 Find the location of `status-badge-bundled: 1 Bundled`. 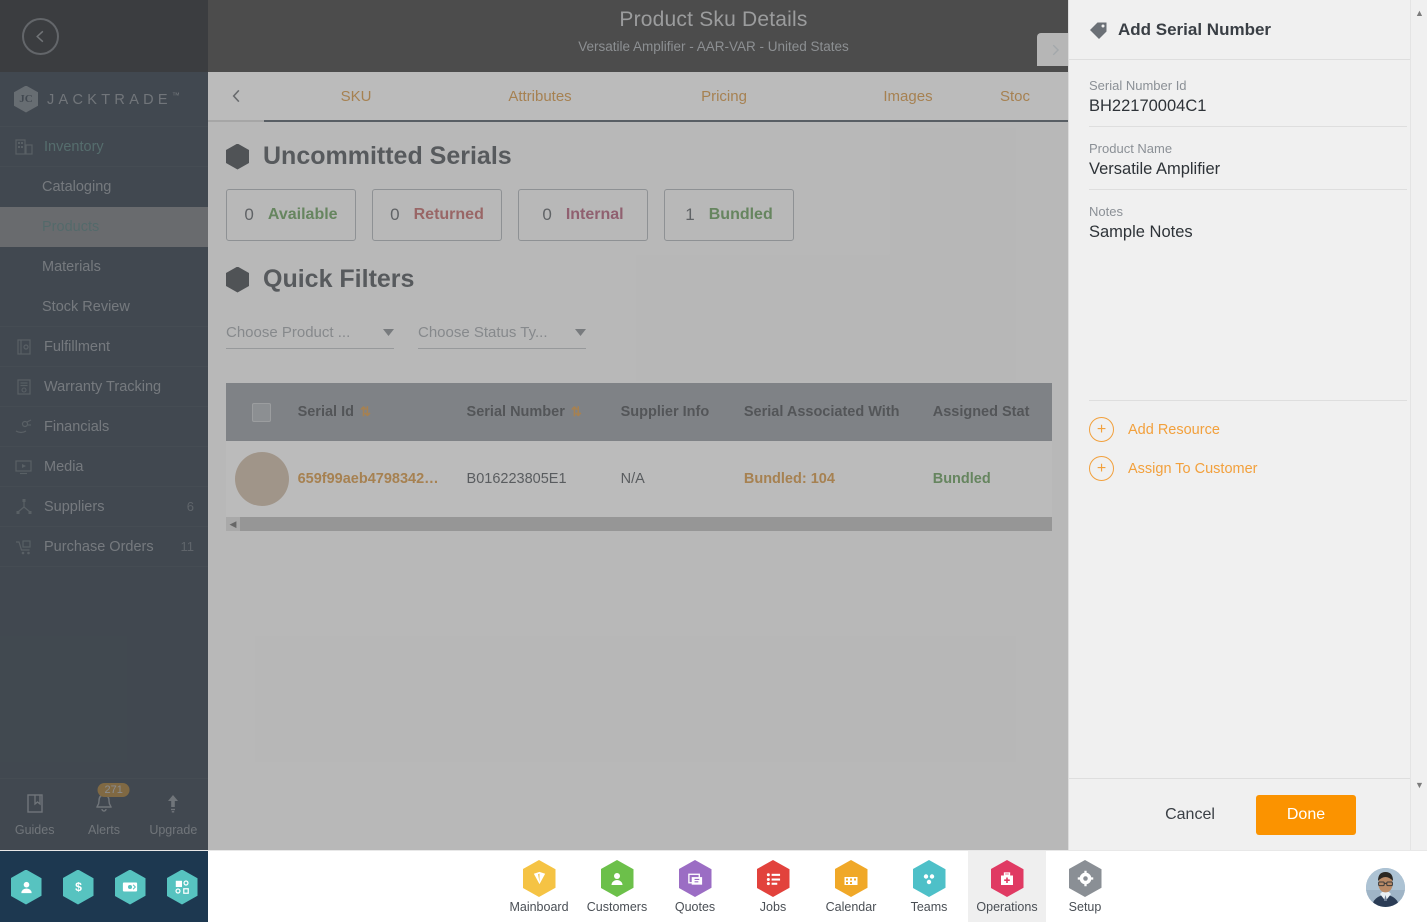

status-badge-bundled: 1 Bundled is located at coordinates (729, 215).